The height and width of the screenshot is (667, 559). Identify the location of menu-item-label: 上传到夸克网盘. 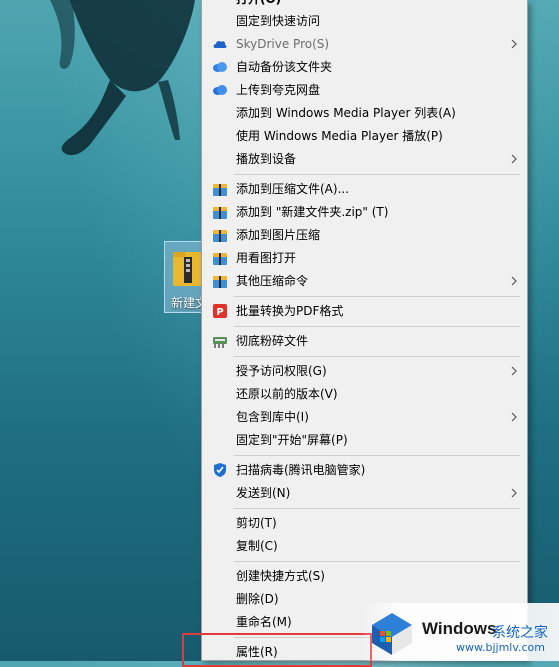
(278, 90).